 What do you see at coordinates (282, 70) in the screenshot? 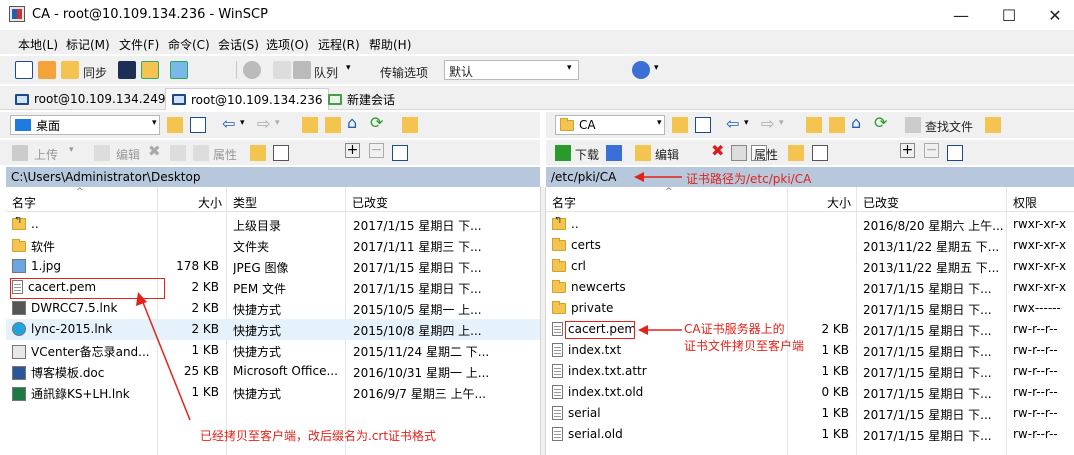
I see `queue-list-icon` at bounding box center [282, 70].